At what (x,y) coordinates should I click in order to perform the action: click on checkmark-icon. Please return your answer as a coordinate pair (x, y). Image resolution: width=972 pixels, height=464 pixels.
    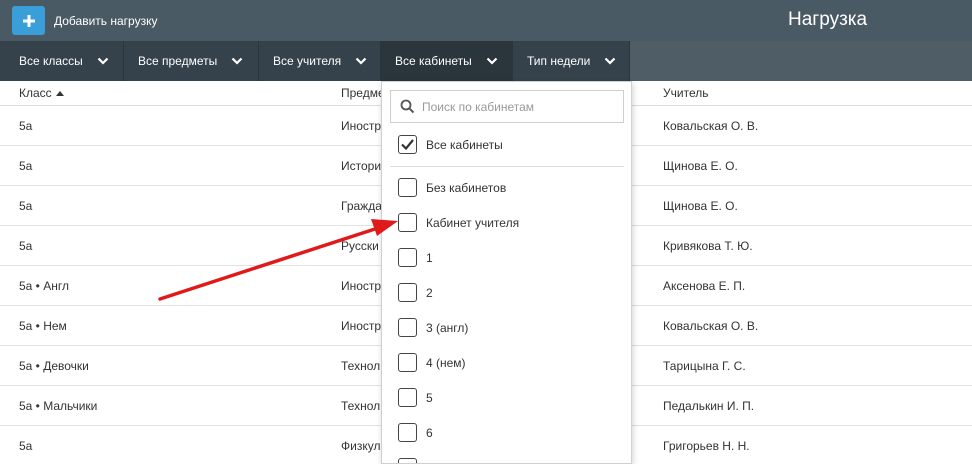
    Looking at the image, I should click on (407, 145).